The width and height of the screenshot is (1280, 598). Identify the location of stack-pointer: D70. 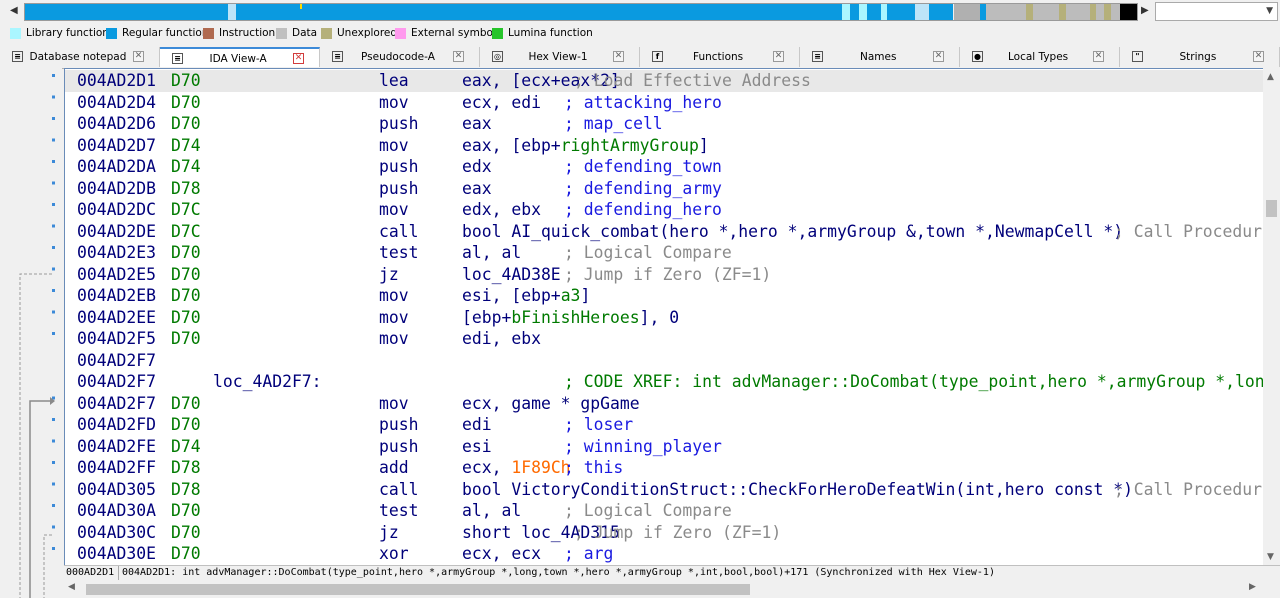
(186, 80).